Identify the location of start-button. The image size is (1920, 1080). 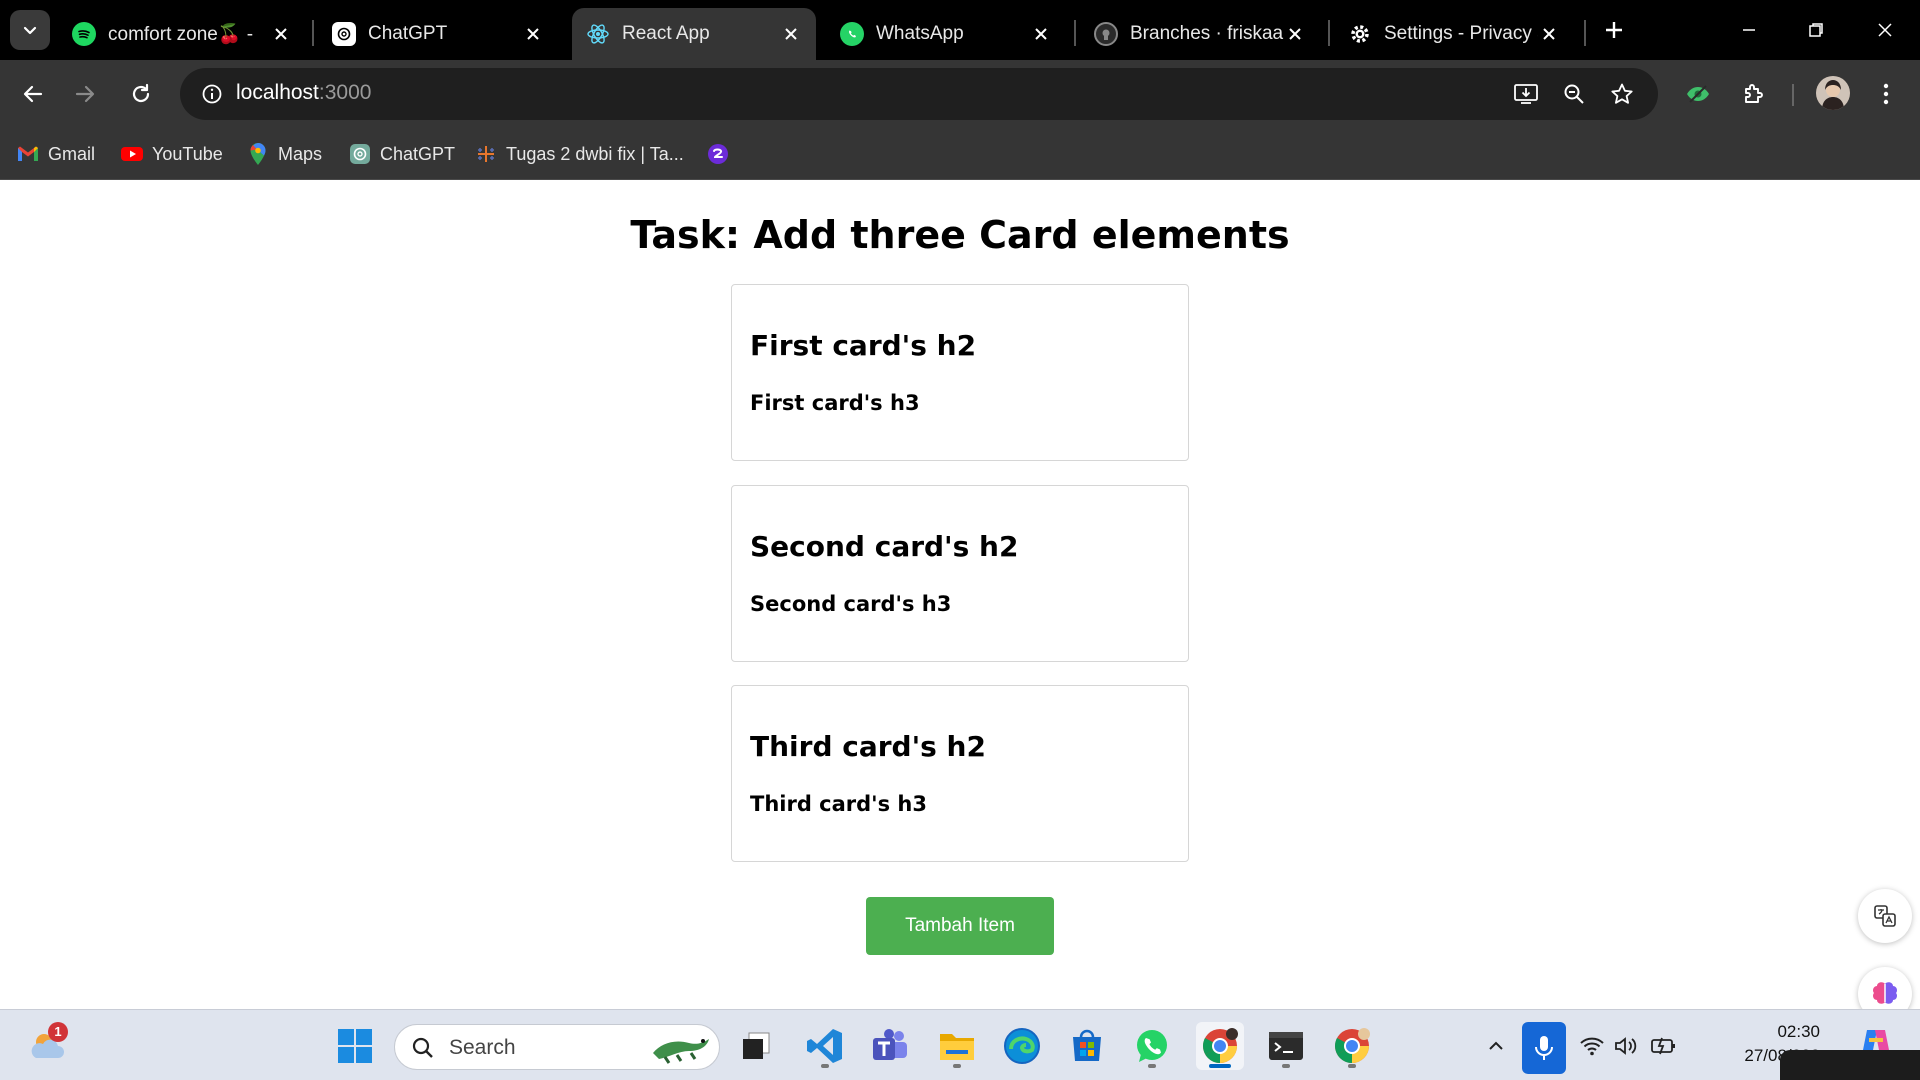
(355, 1046).